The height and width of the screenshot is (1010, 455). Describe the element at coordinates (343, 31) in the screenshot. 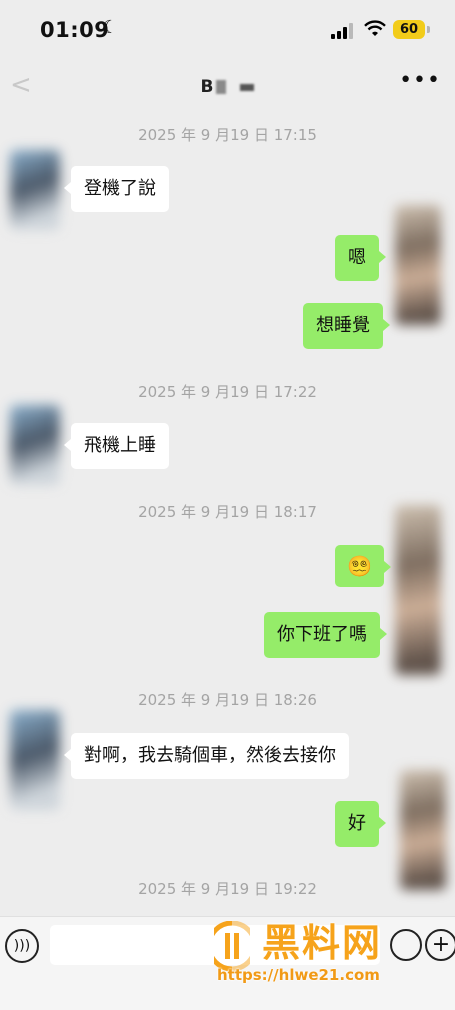

I see `cellular-signal-icon` at that location.